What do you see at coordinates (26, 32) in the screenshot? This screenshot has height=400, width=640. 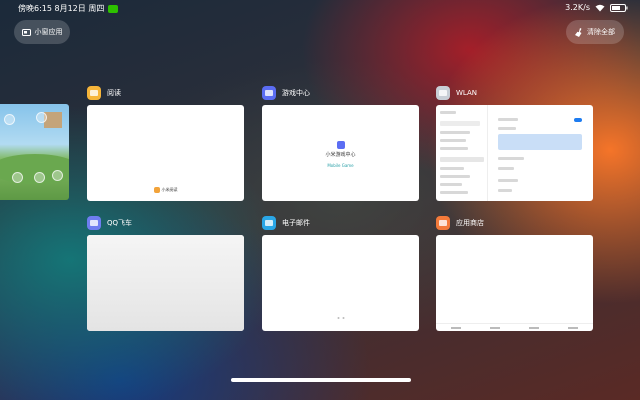 I see `small-window-icon` at bounding box center [26, 32].